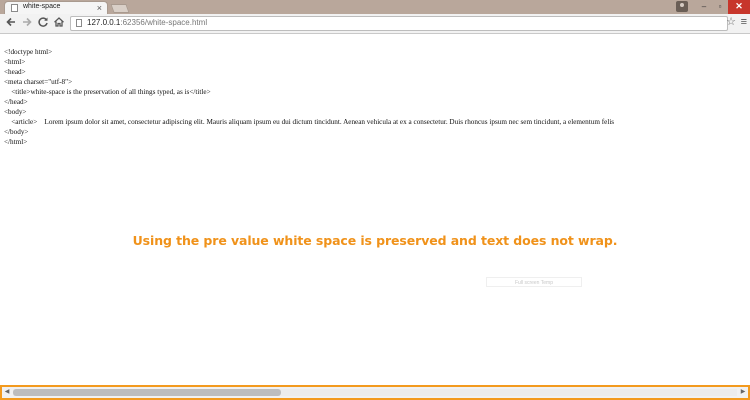 The height and width of the screenshot is (400, 750). I want to click on new-tab-button, so click(120, 8).